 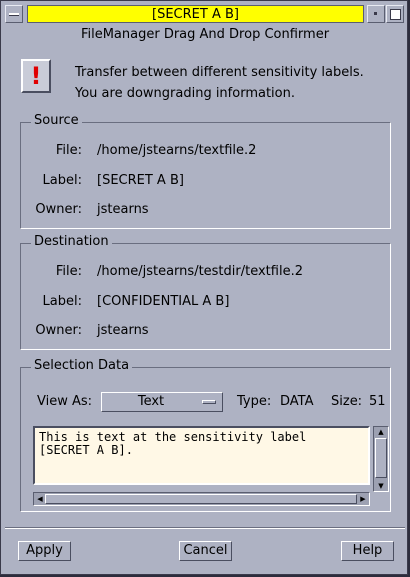 What do you see at coordinates (254, 401) in the screenshot?
I see `type-label: Type:` at bounding box center [254, 401].